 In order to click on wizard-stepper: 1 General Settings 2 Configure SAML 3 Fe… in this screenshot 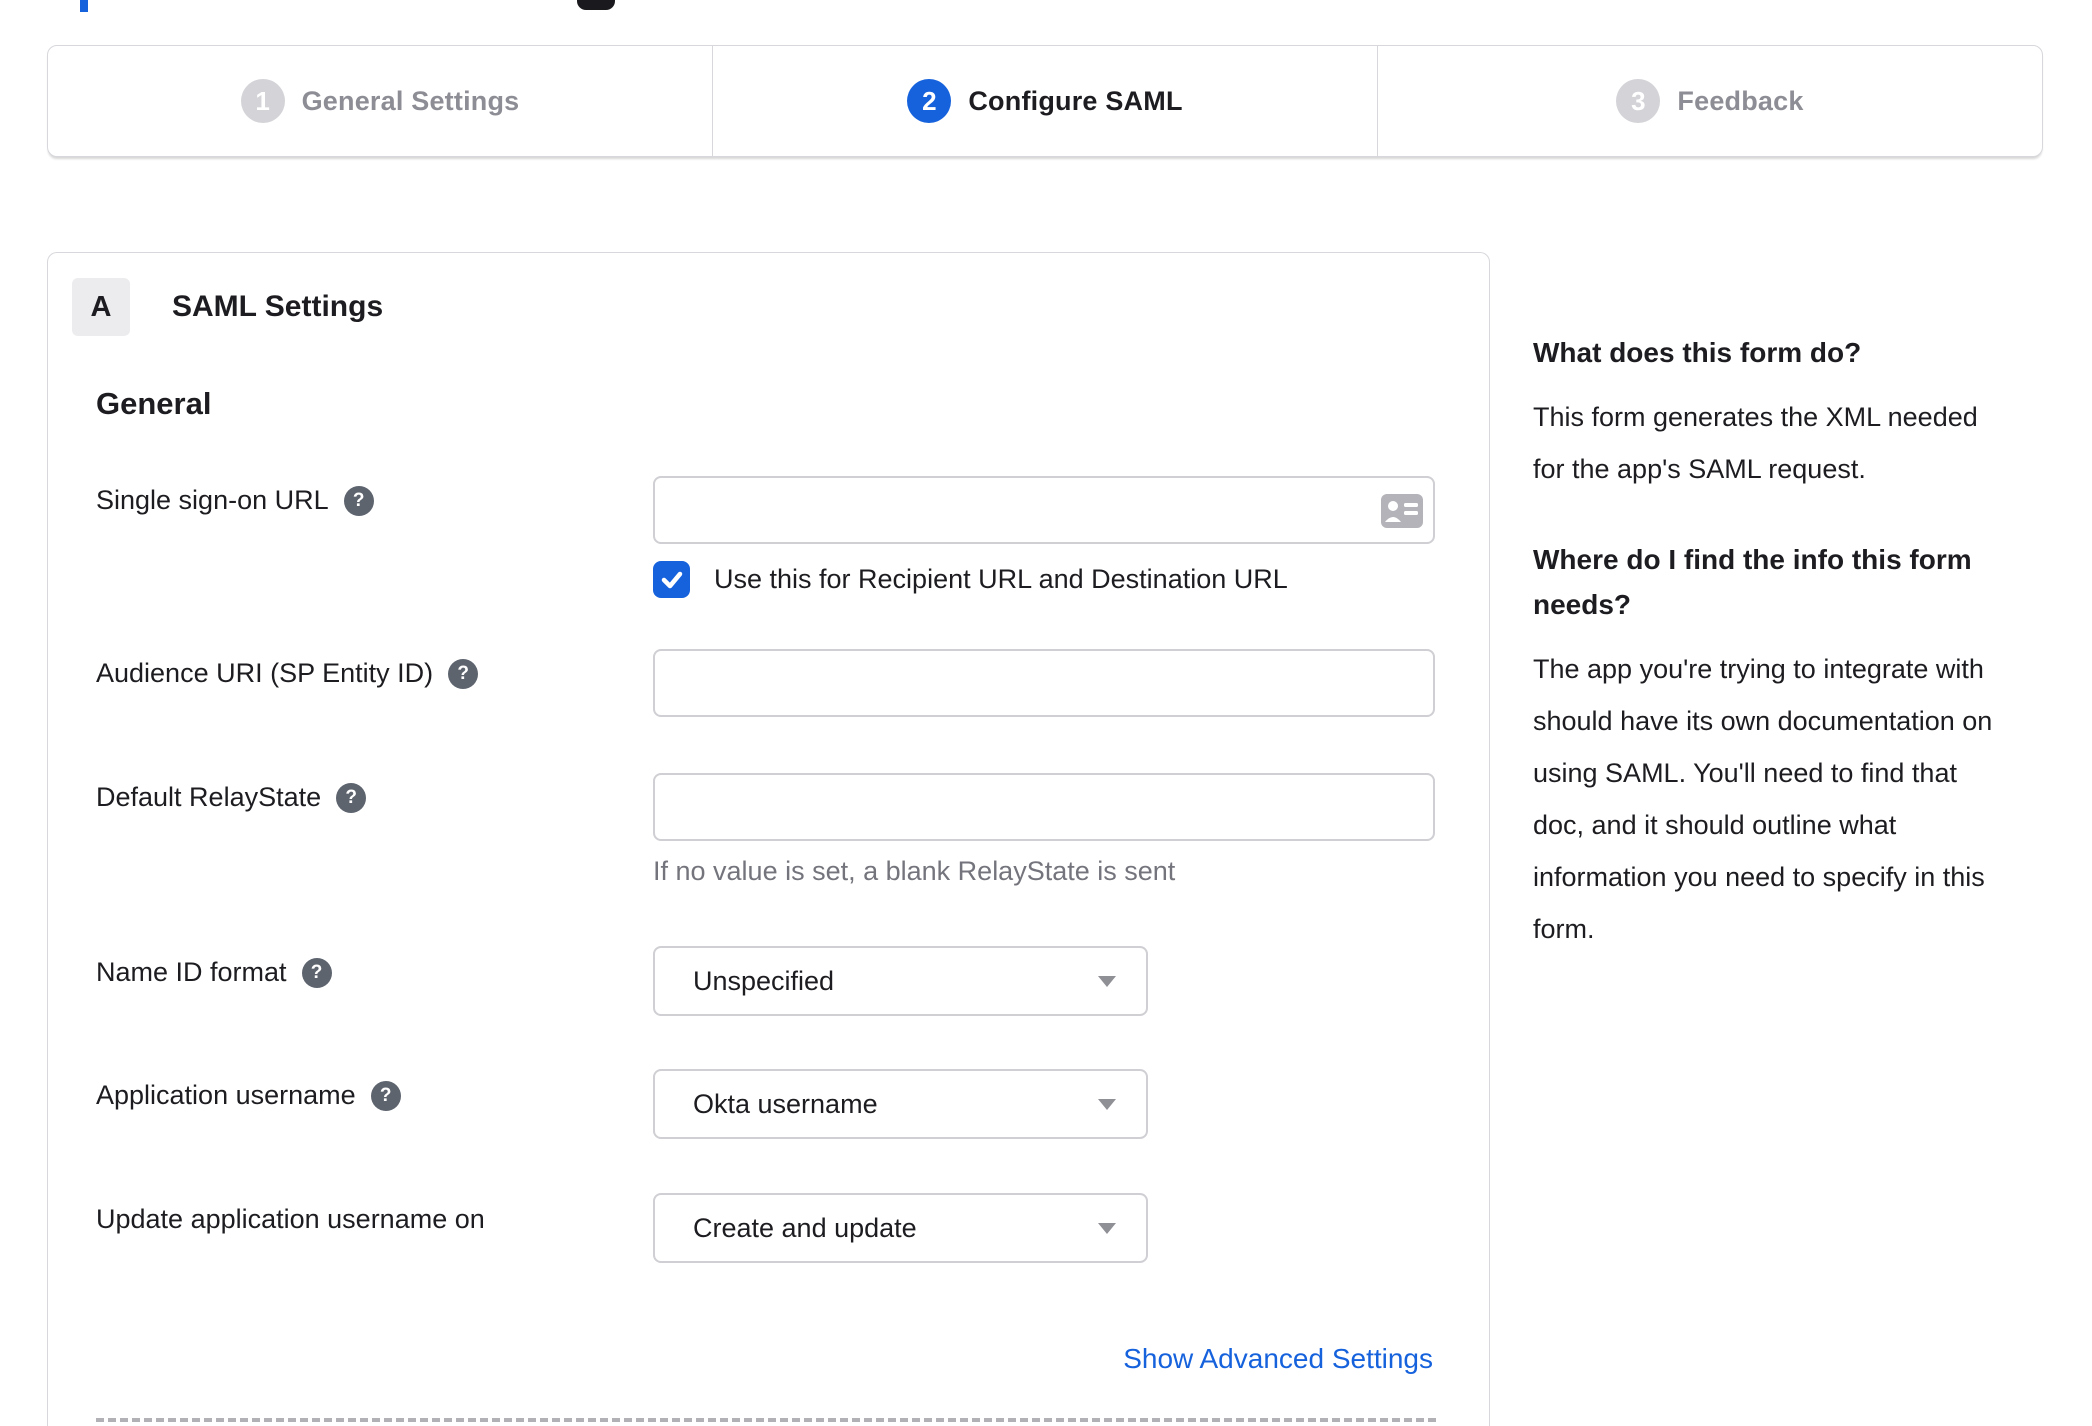, I will do `click(1045, 101)`.